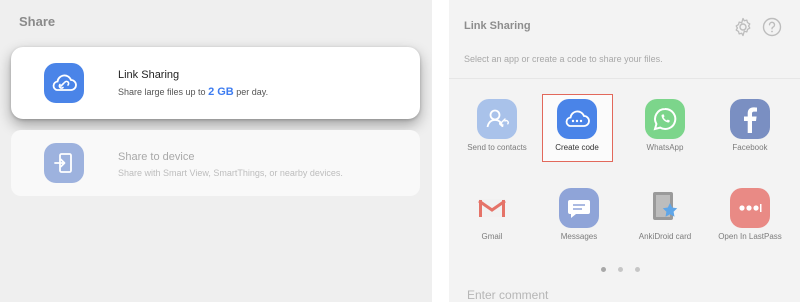 This screenshot has height=302, width=800. I want to click on whatsapp-icon, so click(665, 119).